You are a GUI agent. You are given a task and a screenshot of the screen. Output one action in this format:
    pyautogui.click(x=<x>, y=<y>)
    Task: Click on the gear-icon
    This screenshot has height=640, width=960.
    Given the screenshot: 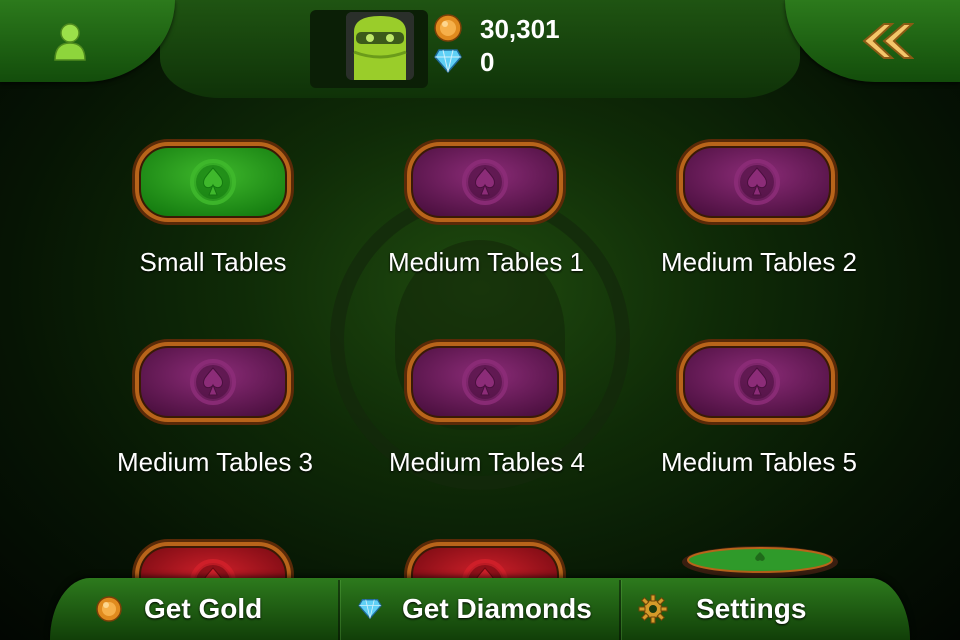 What is the action you would take?
    pyautogui.click(x=653, y=609)
    